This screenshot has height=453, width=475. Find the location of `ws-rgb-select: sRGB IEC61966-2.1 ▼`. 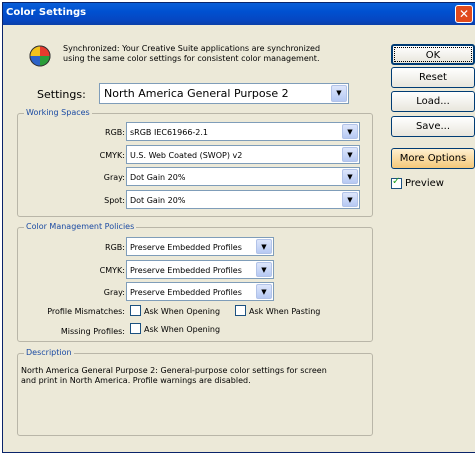

ws-rgb-select: sRGB IEC61966-2.1 ▼ is located at coordinates (243, 131).